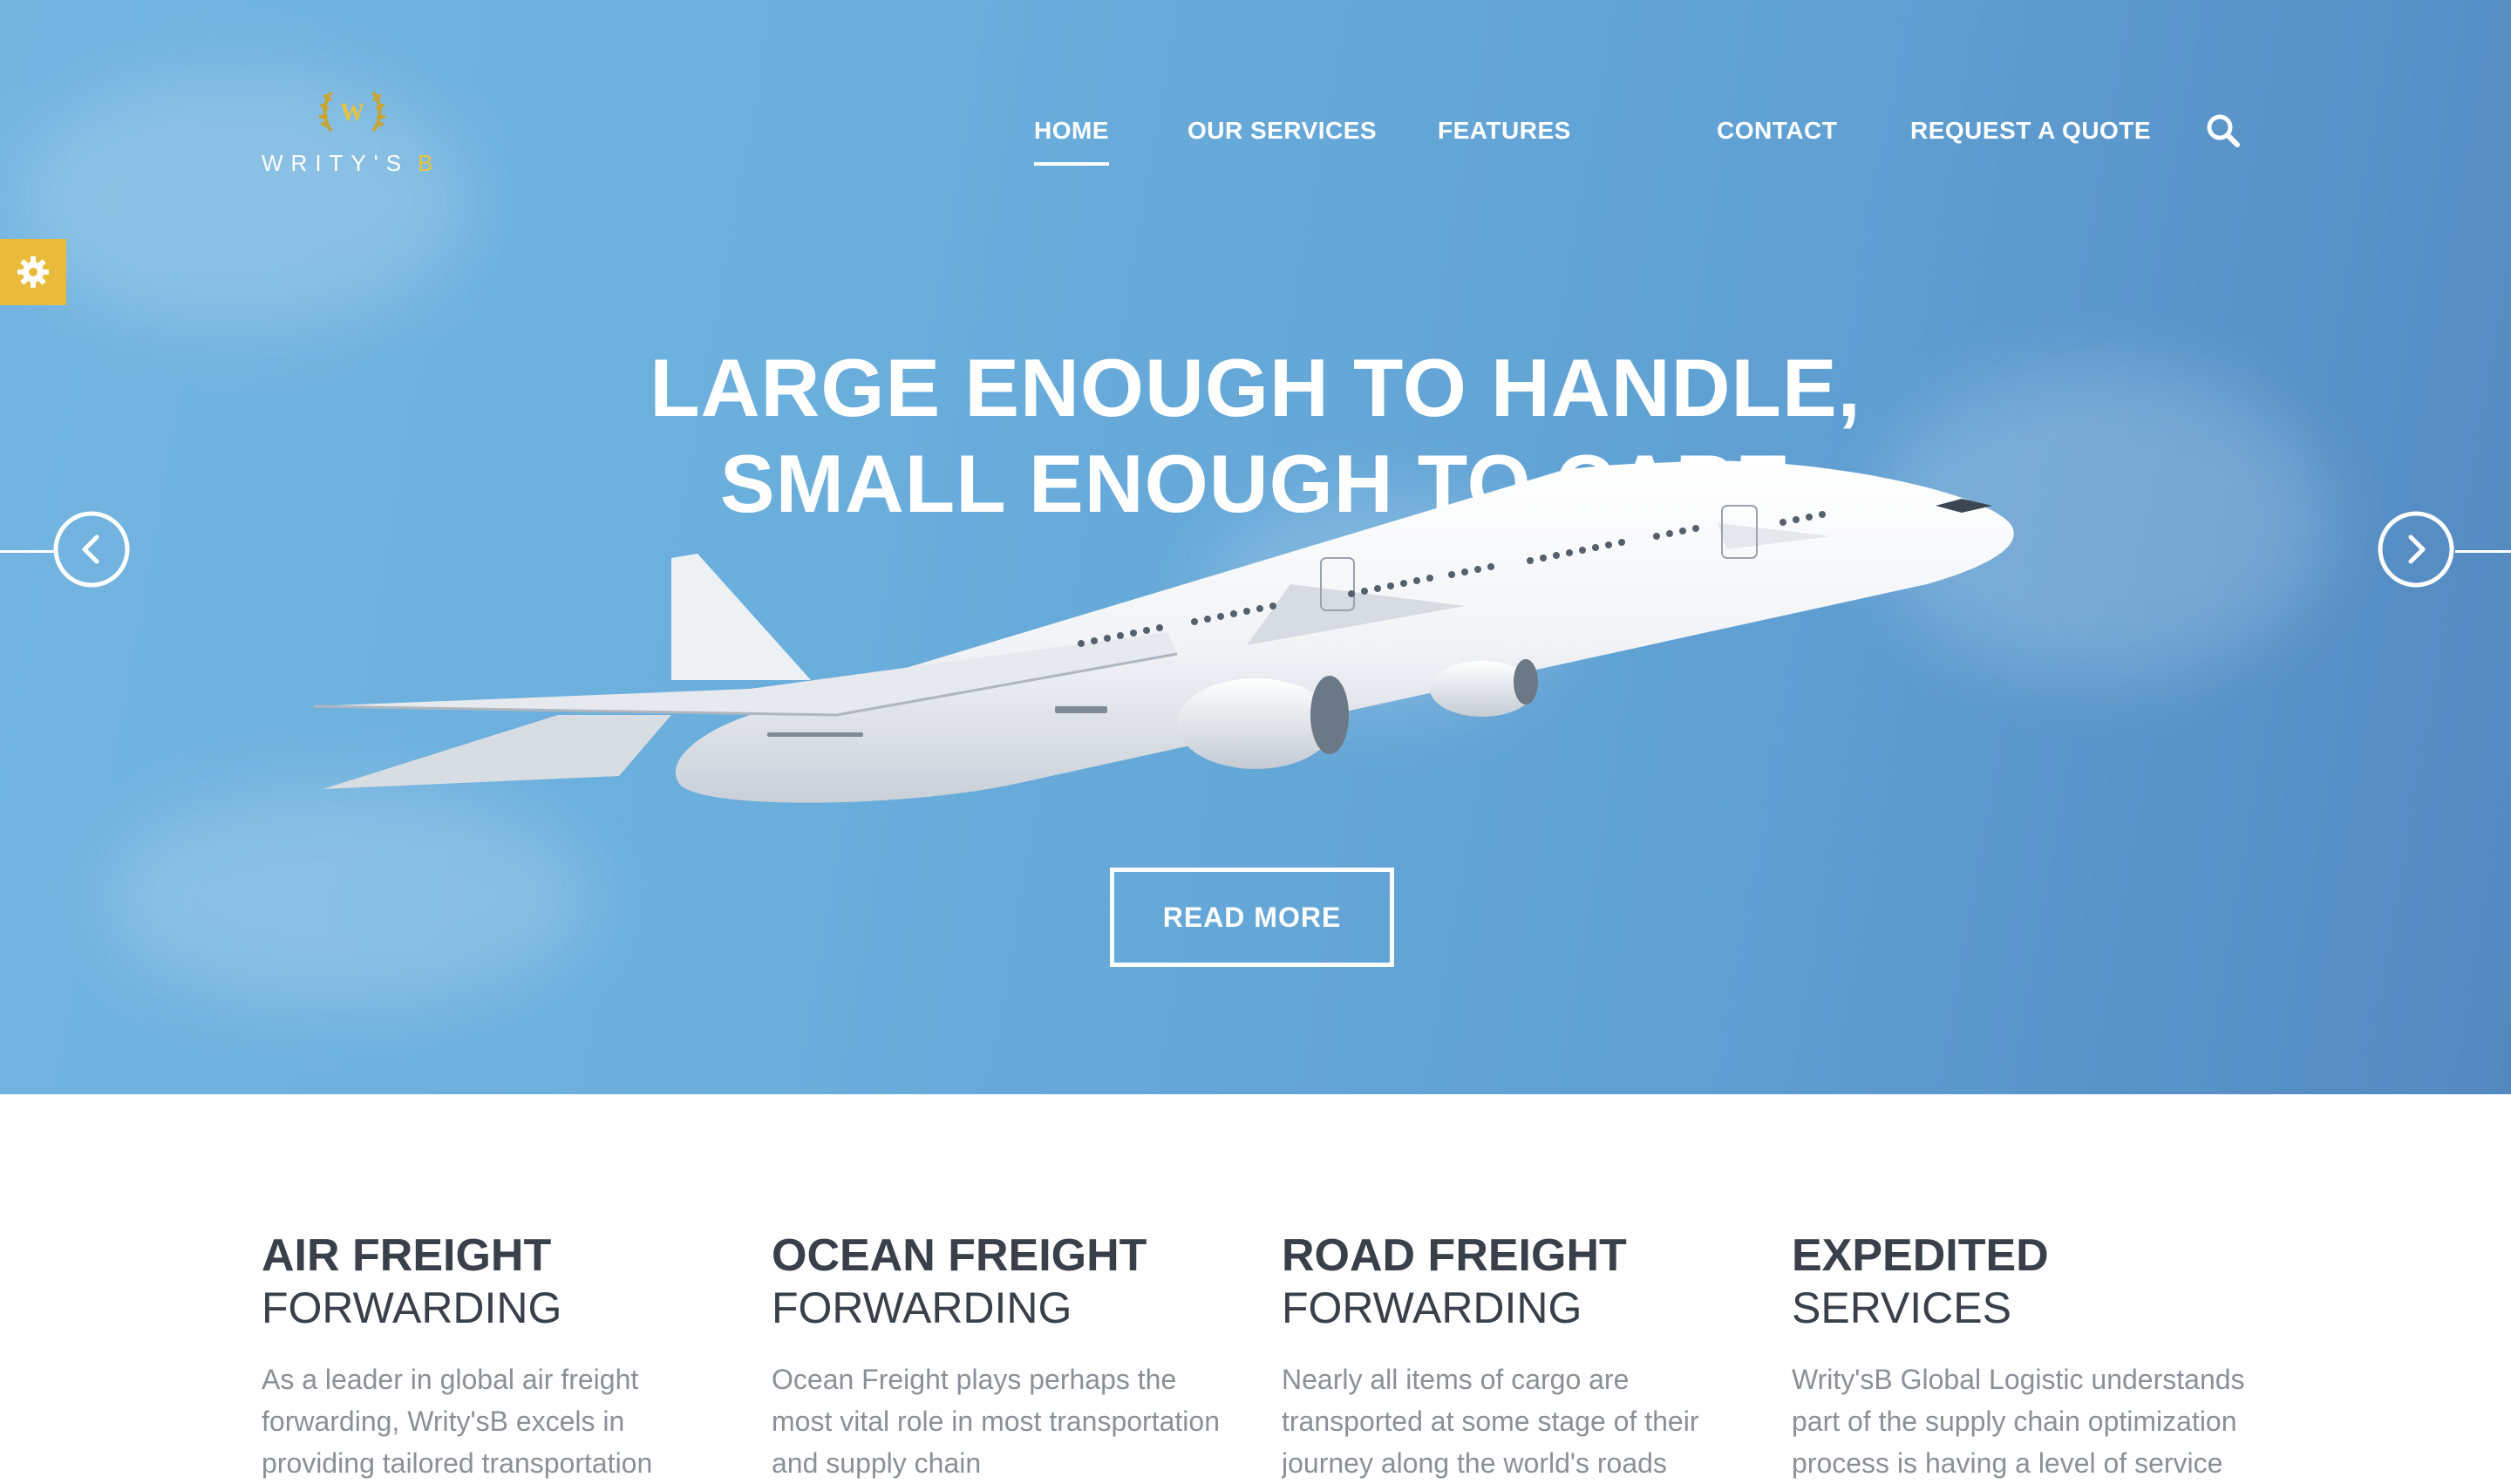  Describe the element at coordinates (2030, 131) in the screenshot. I see `nav-request-quote: REQUEST A QUOTE` at that location.